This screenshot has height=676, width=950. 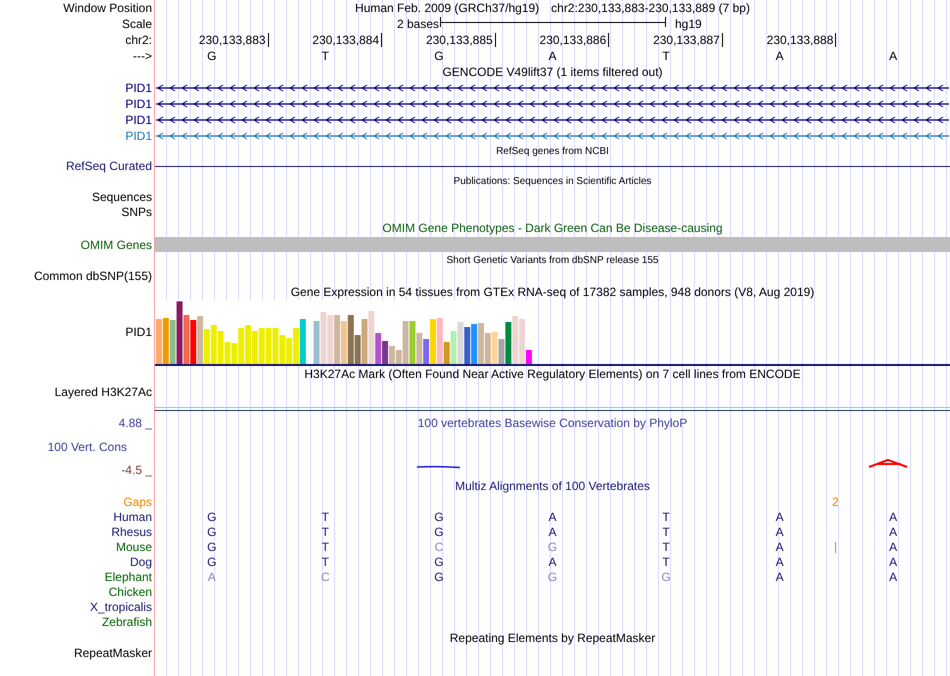 I want to click on track-title: RefSeq genes from NCBI, so click(x=552, y=151).